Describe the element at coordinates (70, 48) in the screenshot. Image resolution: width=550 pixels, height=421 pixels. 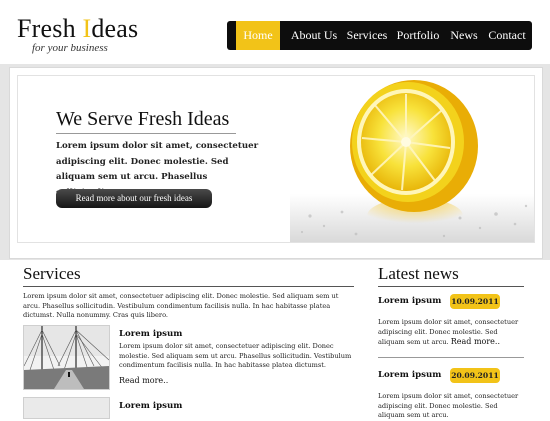
I see `site-tagline: for your business` at that location.